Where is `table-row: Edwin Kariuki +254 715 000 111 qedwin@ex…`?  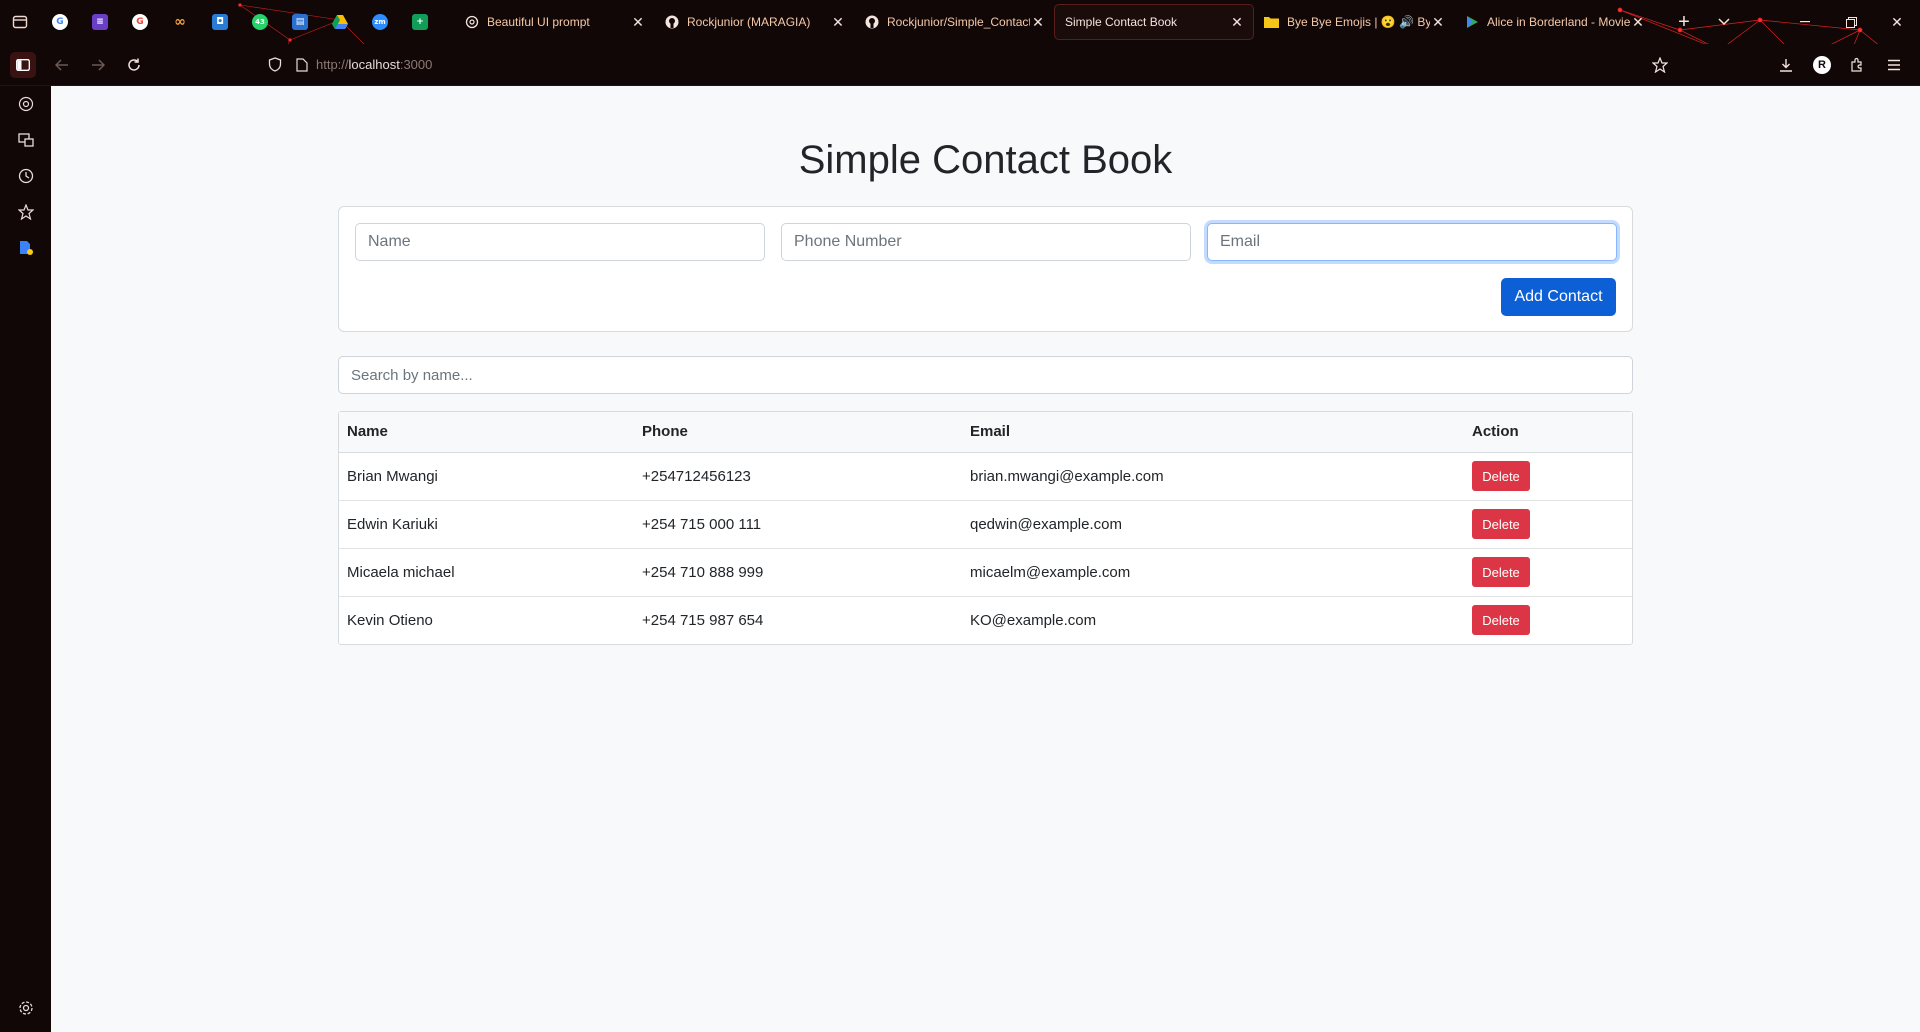
table-row: Edwin Kariuki +254 715 000 111 qedwin@ex… is located at coordinates (985, 524).